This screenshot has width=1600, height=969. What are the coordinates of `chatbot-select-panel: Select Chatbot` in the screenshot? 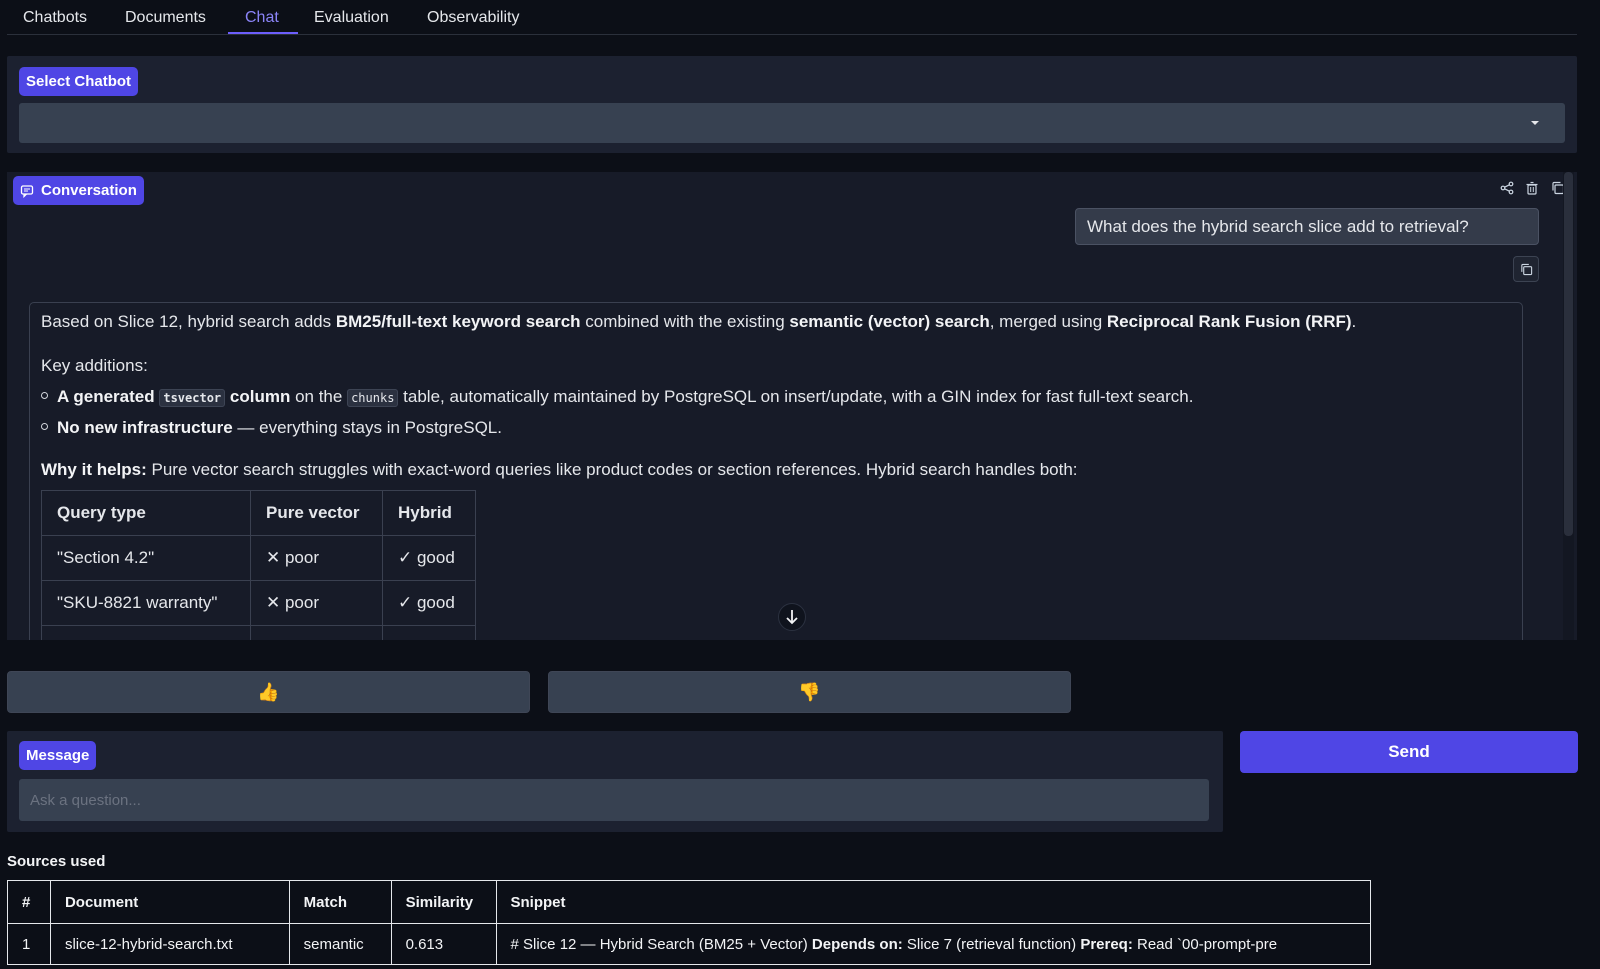 It's located at (792, 104).